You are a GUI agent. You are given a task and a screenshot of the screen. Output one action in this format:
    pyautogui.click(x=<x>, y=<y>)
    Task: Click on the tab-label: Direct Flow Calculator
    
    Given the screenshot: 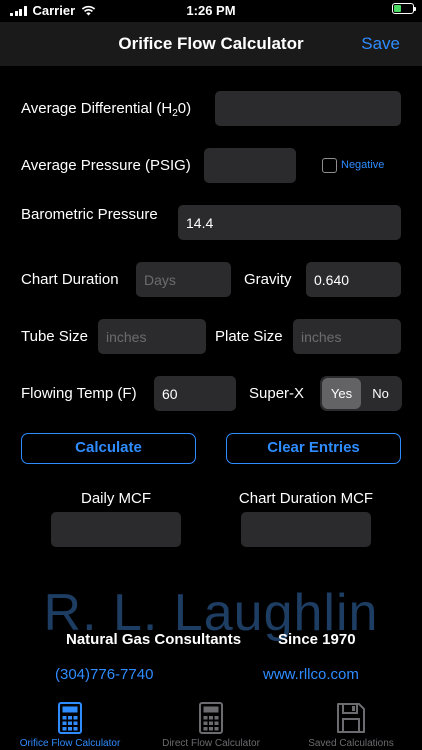 What is the action you would take?
    pyautogui.click(x=211, y=743)
    